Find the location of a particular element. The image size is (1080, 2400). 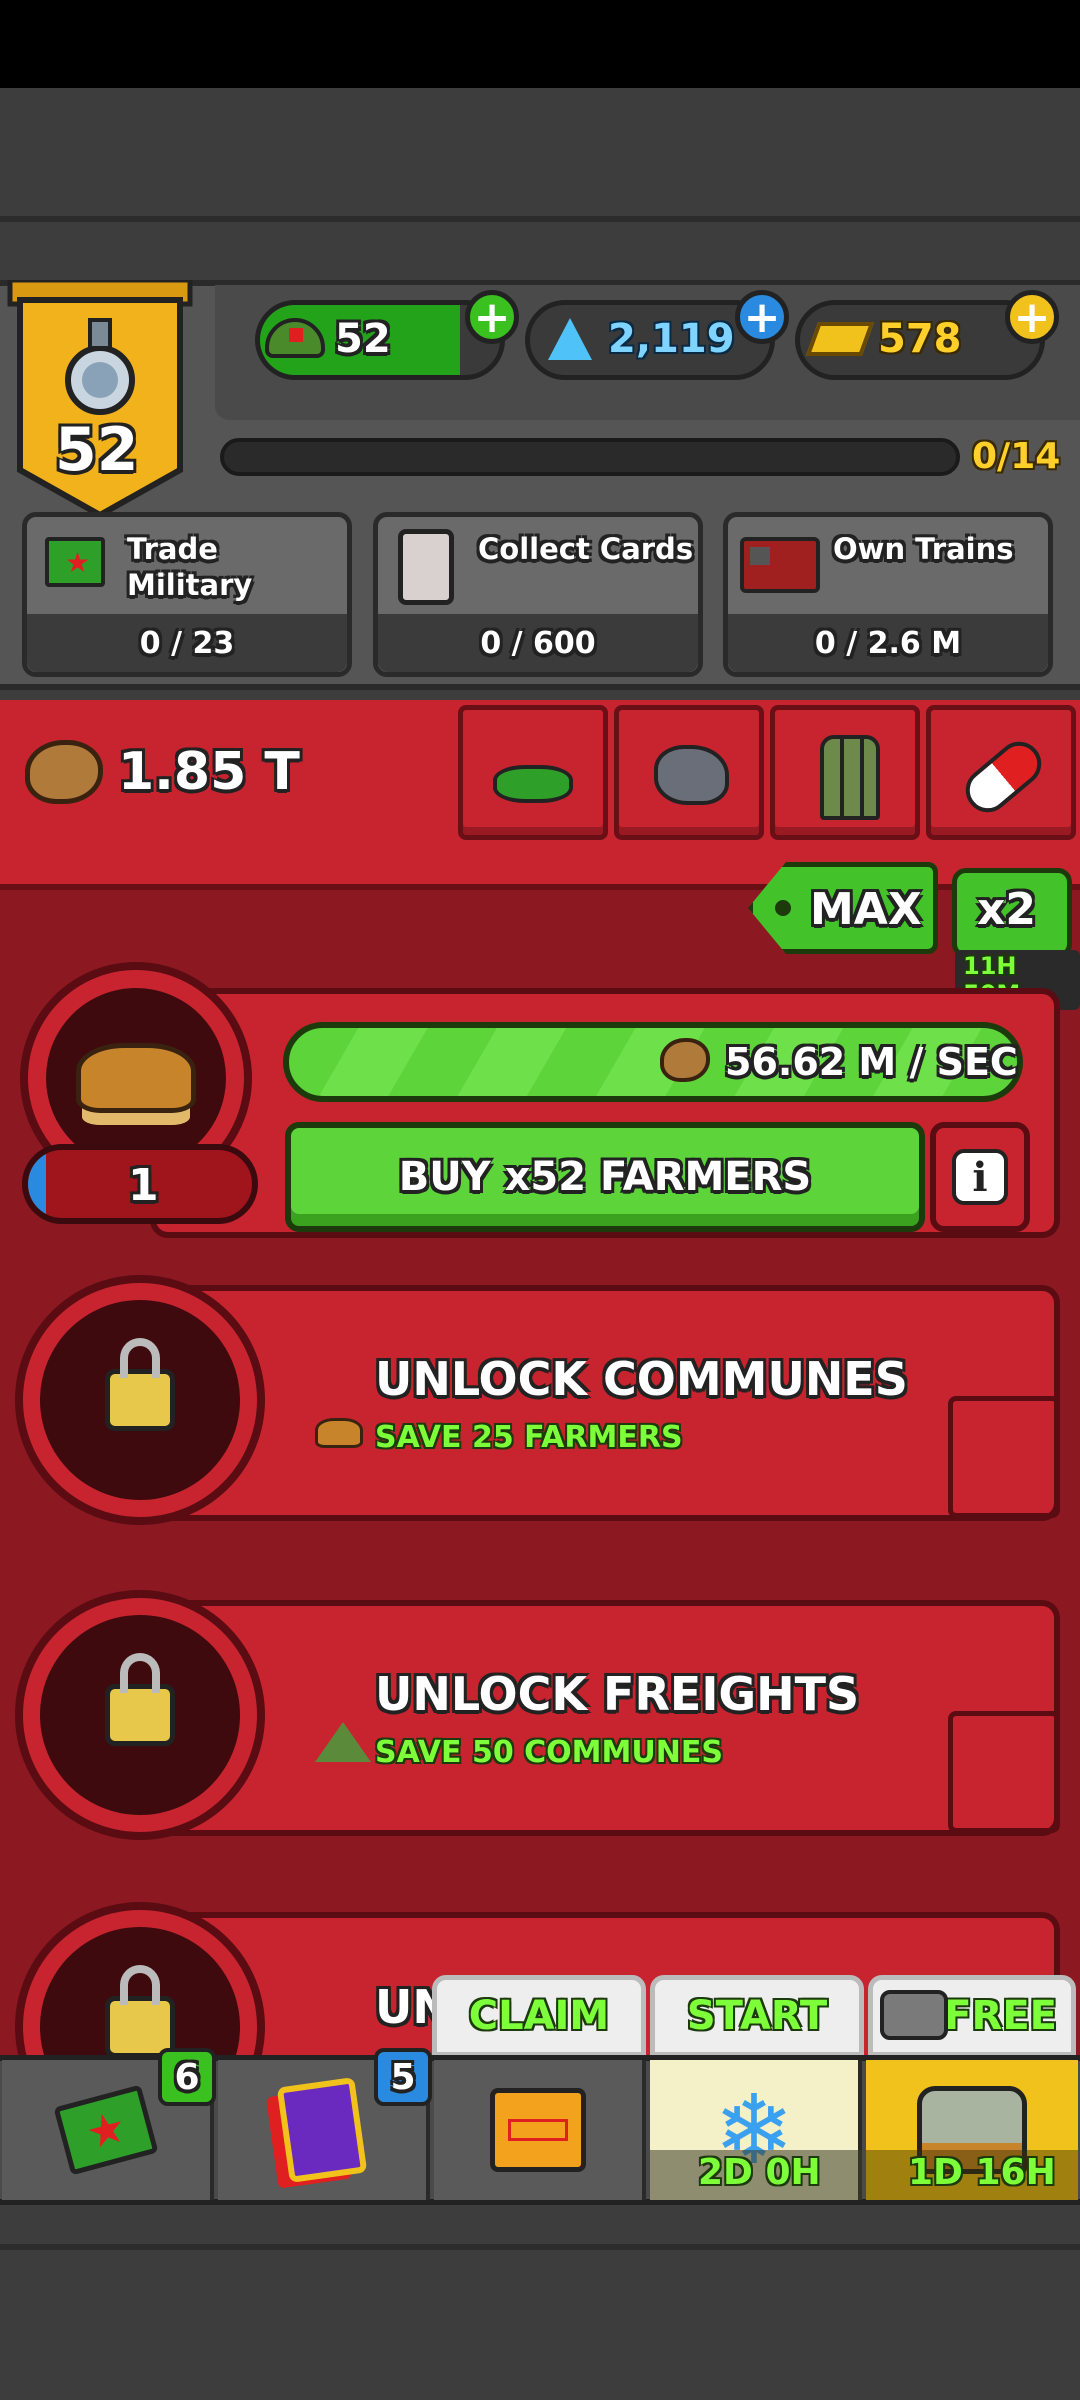

start-tab: START is located at coordinates (757, 2016).